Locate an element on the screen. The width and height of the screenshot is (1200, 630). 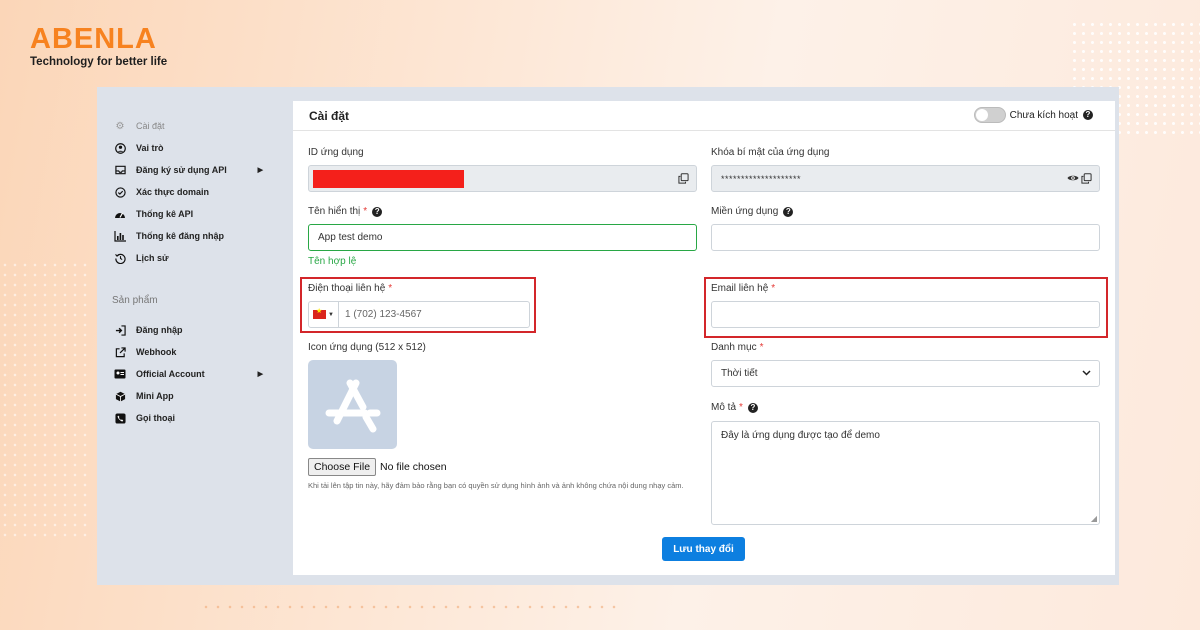
secret-field: ******************** is located at coordinates (905, 178).